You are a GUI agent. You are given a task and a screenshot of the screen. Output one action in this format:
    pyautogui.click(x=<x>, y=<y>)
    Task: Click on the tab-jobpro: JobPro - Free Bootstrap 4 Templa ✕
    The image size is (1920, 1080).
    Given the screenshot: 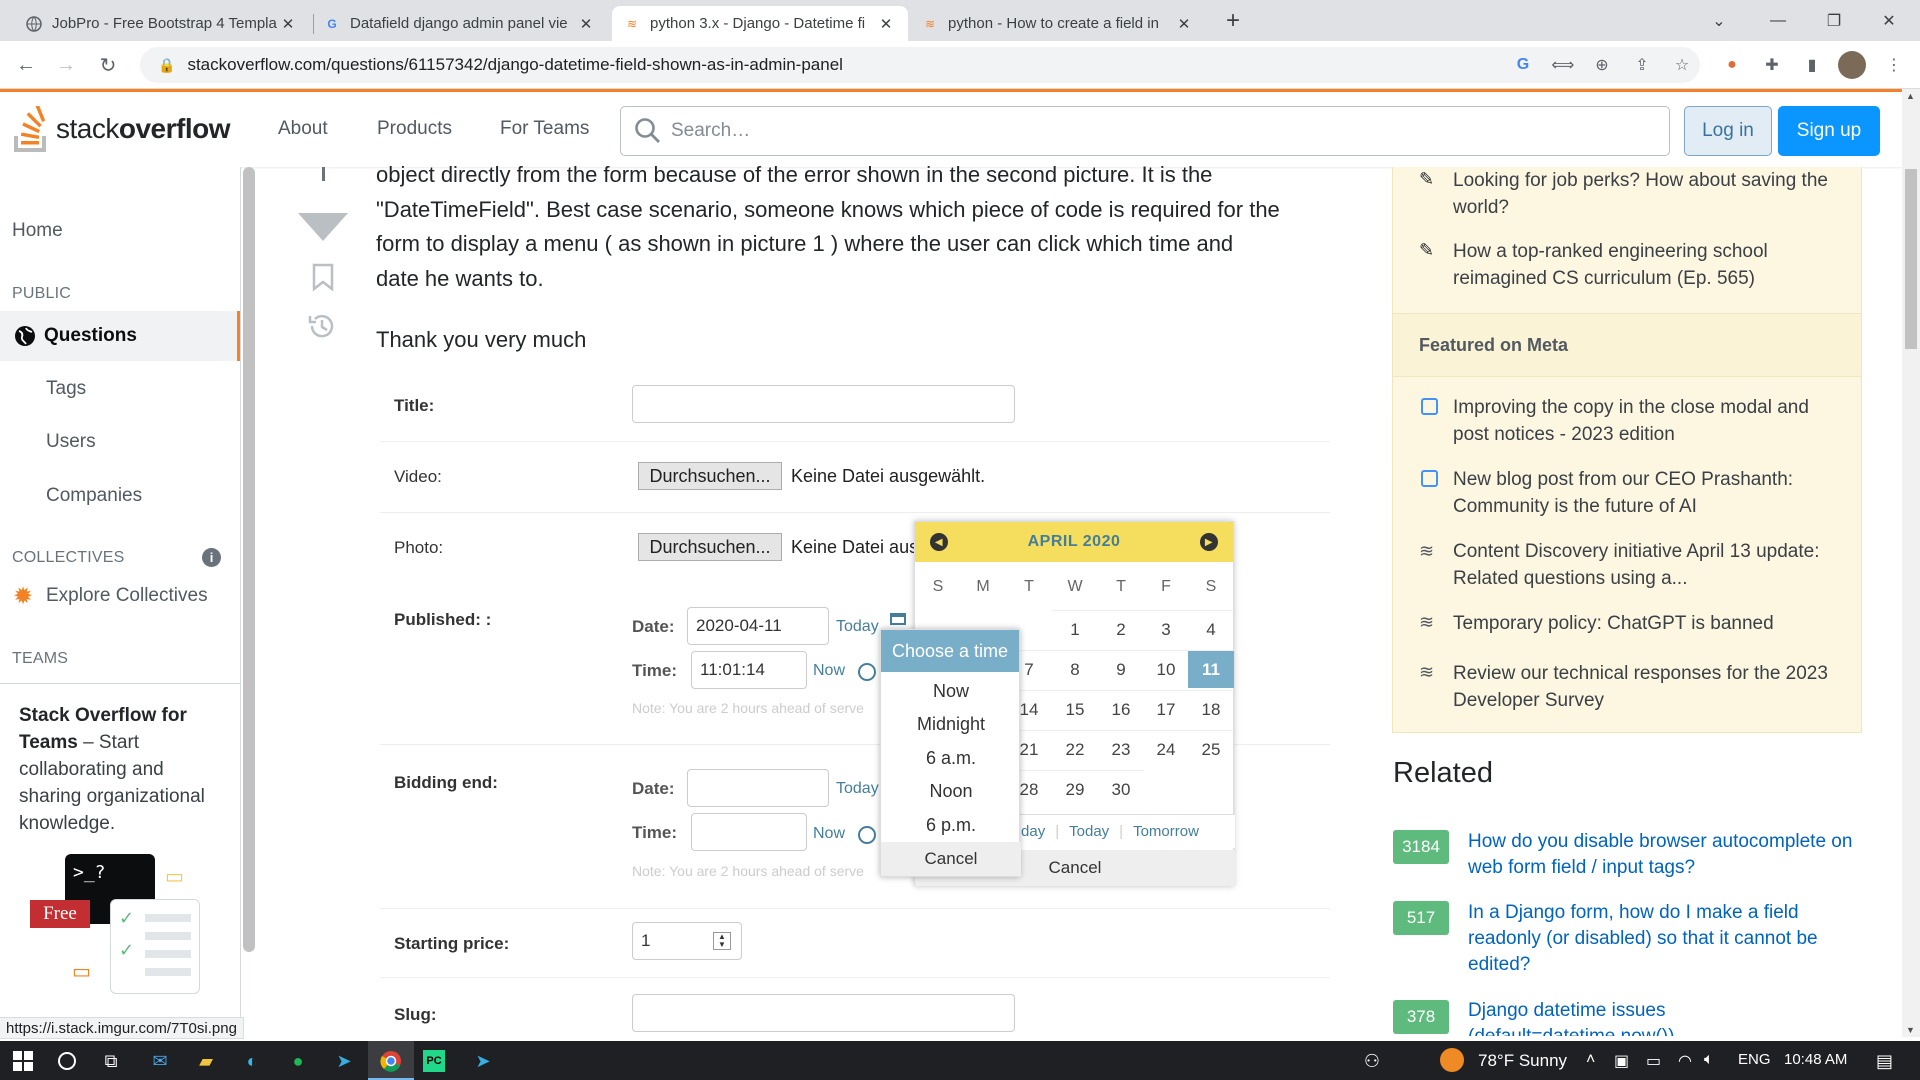 What is the action you would take?
    pyautogui.click(x=162, y=23)
    